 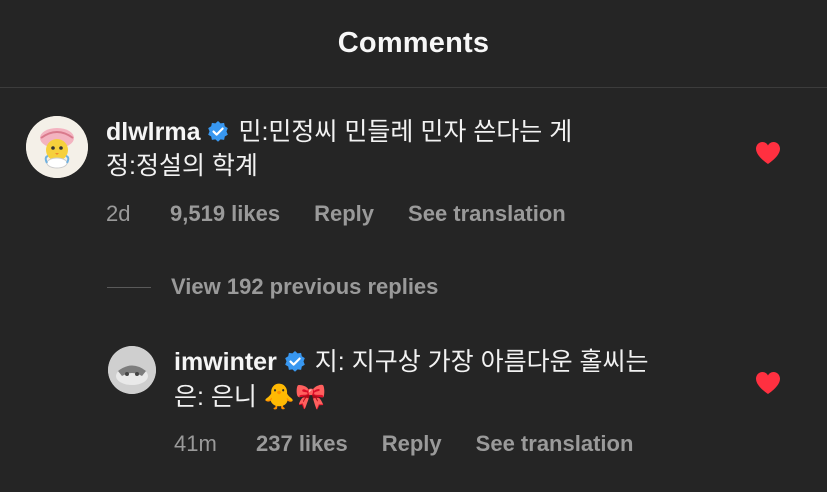 What do you see at coordinates (305, 286) in the screenshot?
I see `view-replies-label: View 192 previous replies` at bounding box center [305, 286].